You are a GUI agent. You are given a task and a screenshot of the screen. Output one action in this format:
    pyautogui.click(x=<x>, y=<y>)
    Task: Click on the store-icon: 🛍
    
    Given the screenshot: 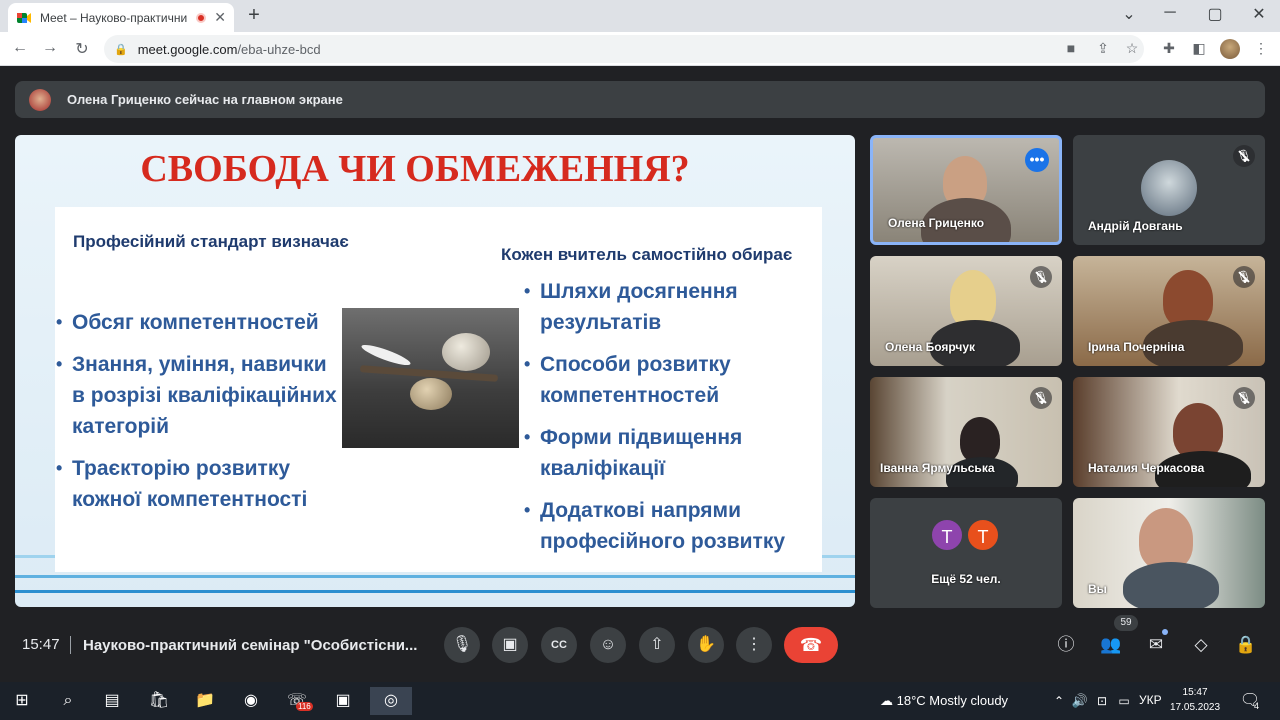 What is the action you would take?
    pyautogui.click(x=159, y=701)
    